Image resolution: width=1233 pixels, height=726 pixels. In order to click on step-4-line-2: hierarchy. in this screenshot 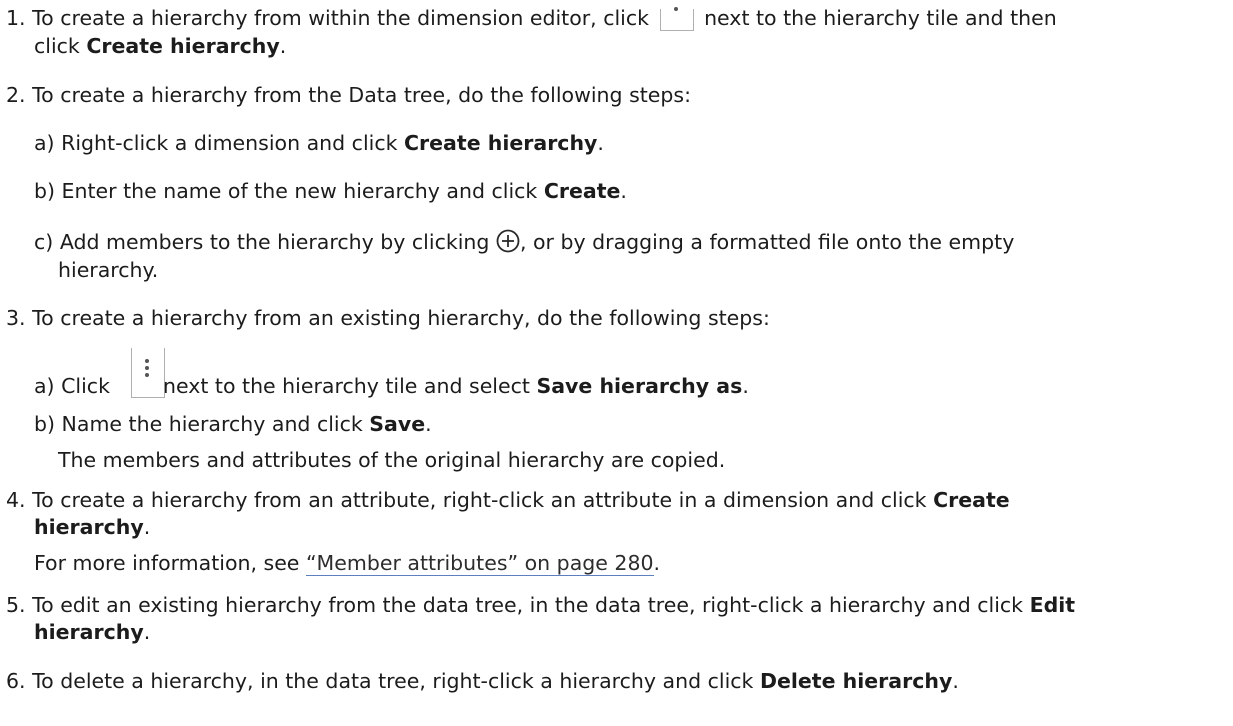, I will do `click(92, 527)`.